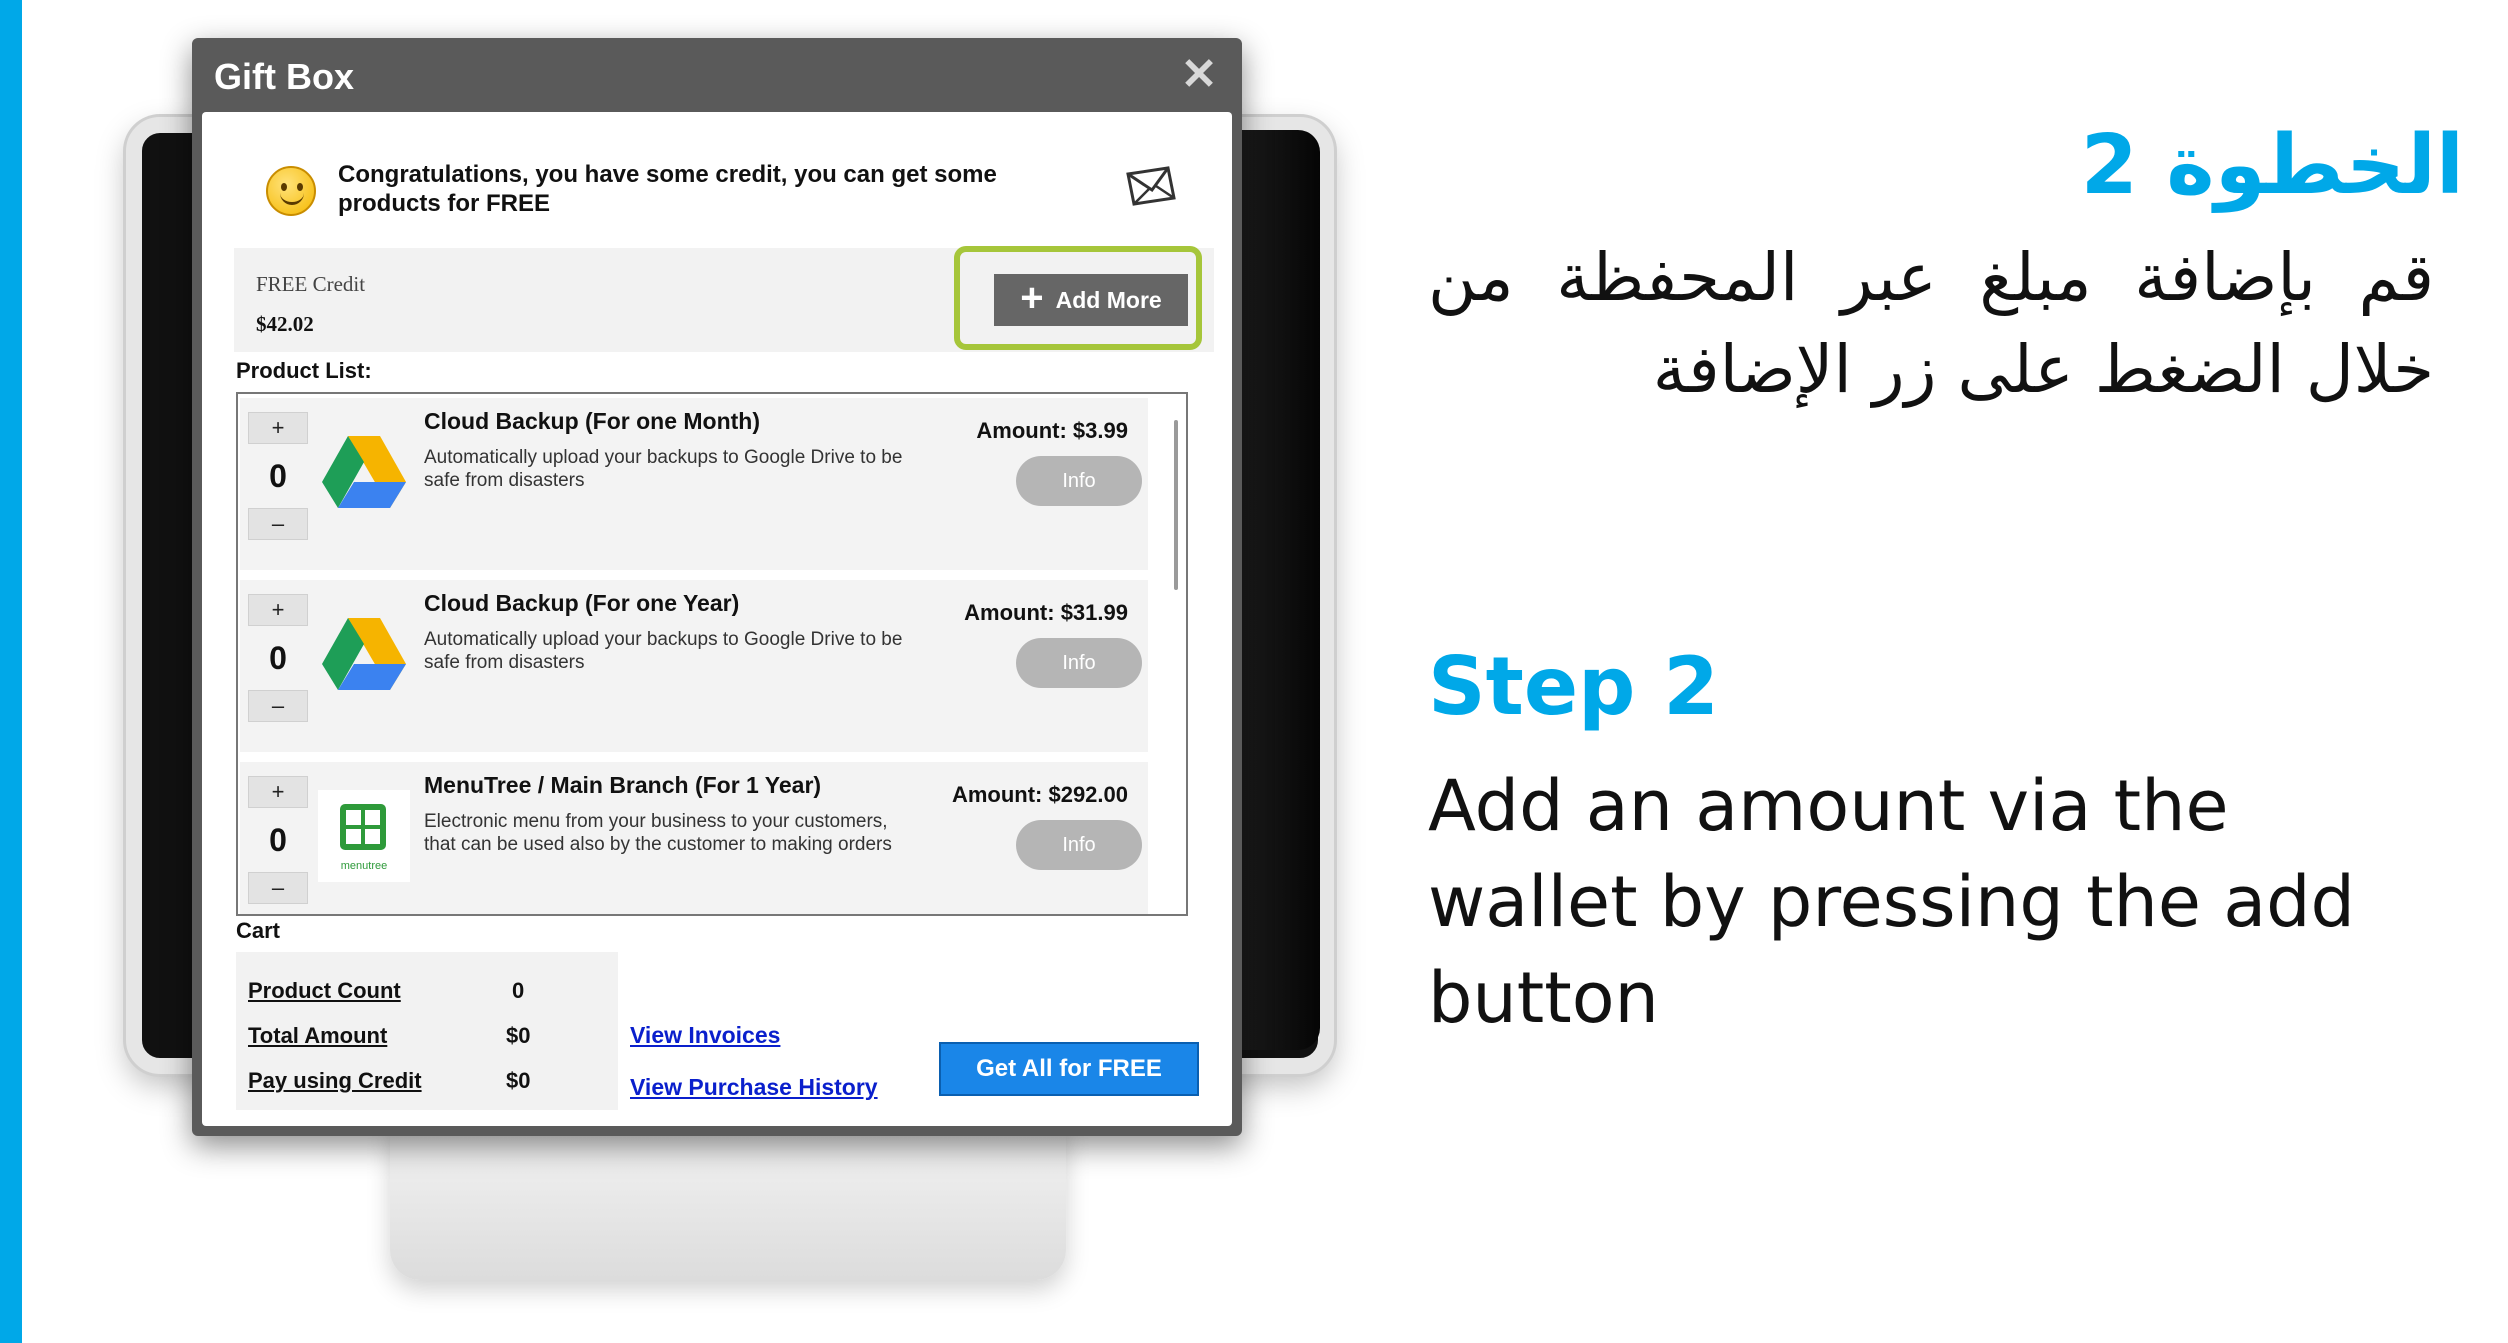 This screenshot has width=2508, height=1343. Describe the element at coordinates (11, 671) in the screenshot. I see `accent-bar` at that location.